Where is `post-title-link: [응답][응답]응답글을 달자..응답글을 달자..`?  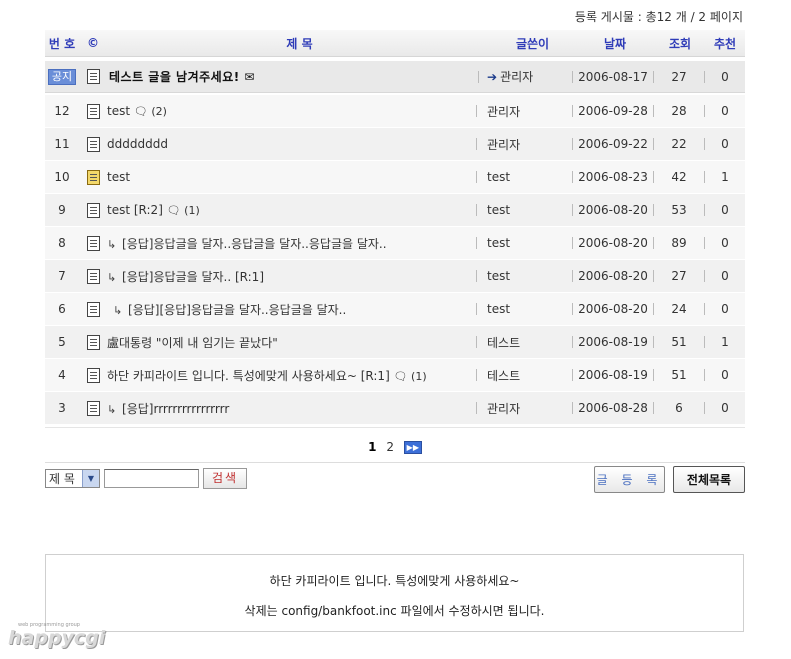
post-title-link: [응답][응답]응답글을 달자..응답글을 달자.. is located at coordinates (237, 310).